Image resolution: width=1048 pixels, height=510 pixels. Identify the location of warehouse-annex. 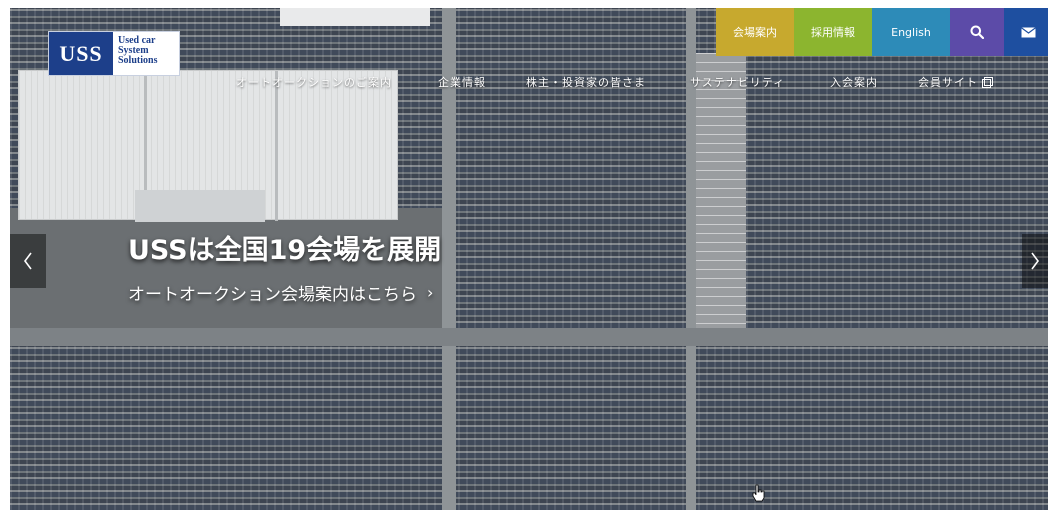
(200, 206).